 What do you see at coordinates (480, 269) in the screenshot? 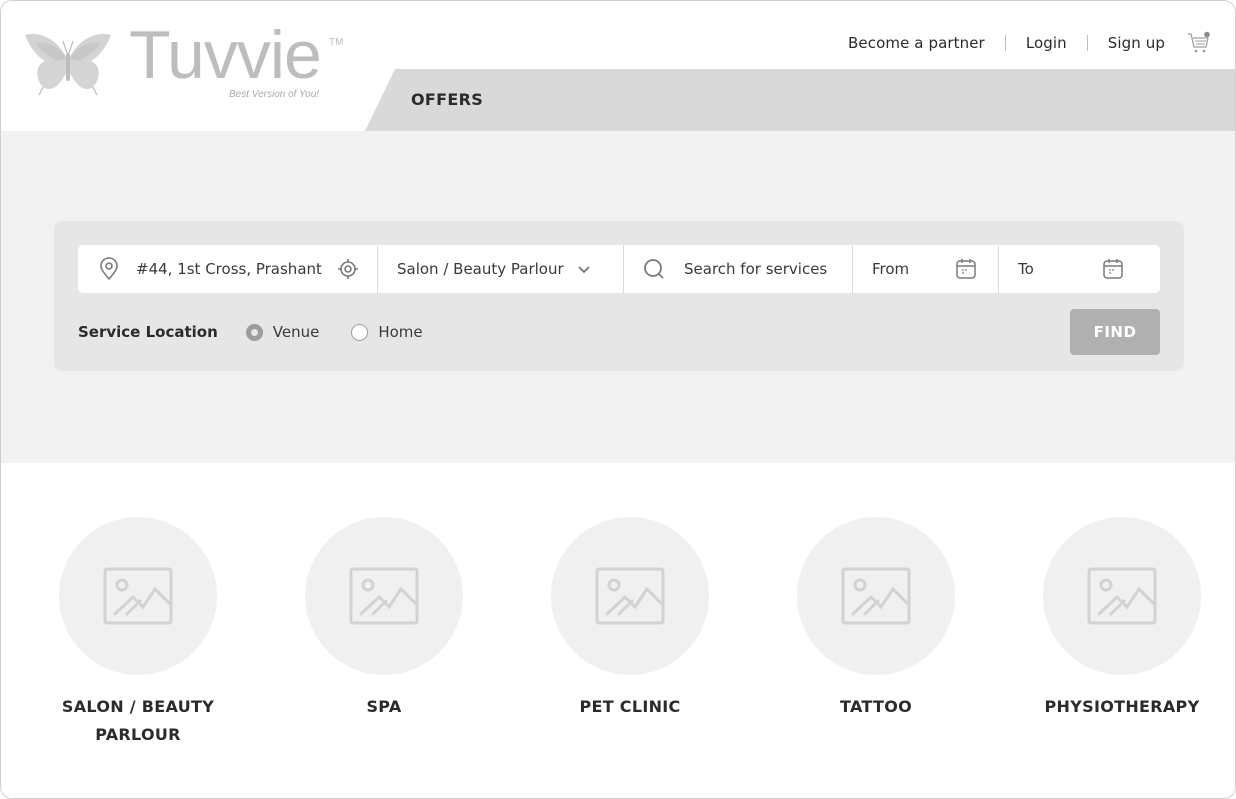
I see `category-selected: Salon / Beauty Parlour` at bounding box center [480, 269].